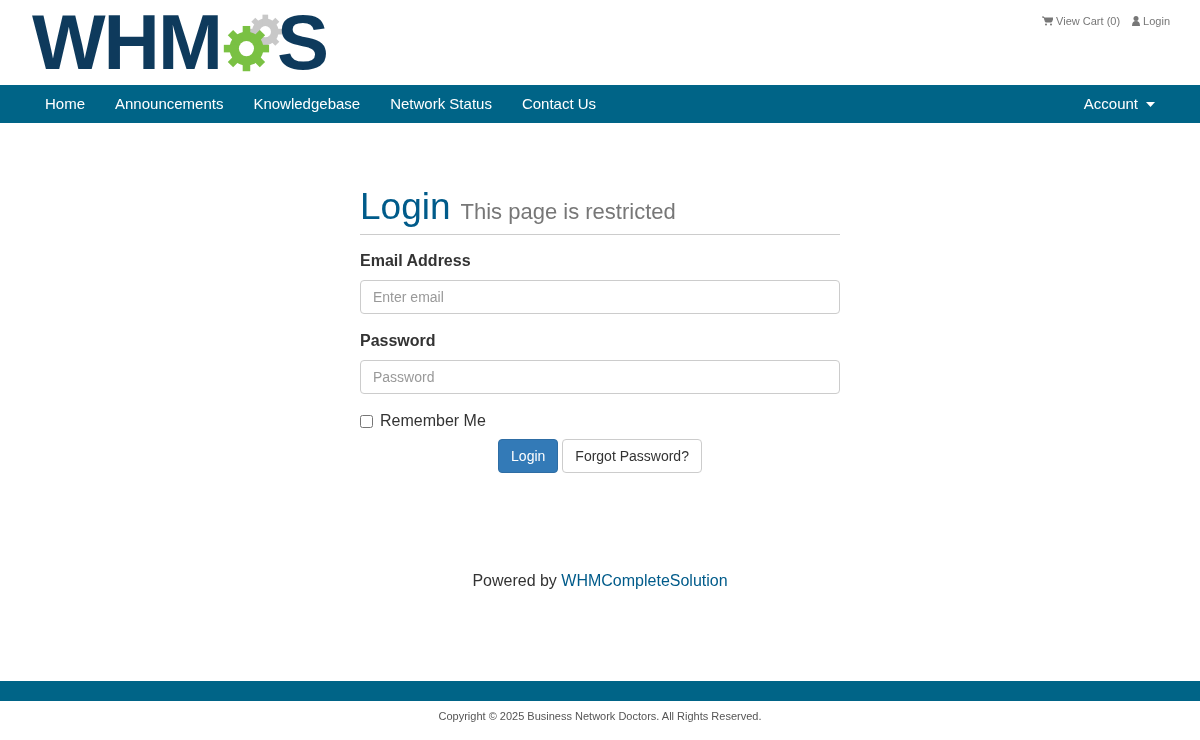  What do you see at coordinates (398, 341) in the screenshot?
I see `field-label: Password` at bounding box center [398, 341].